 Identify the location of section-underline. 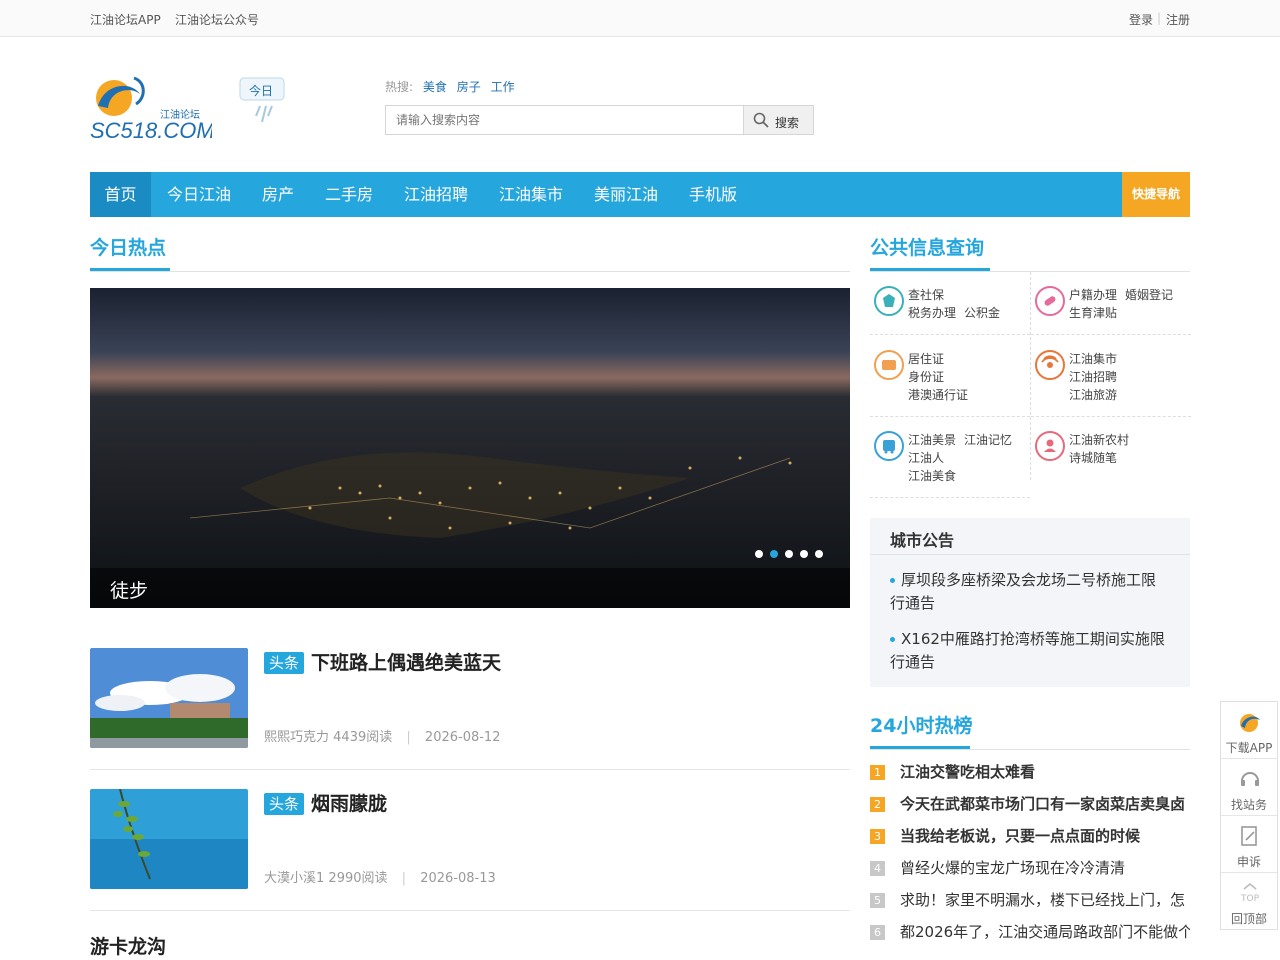
(920, 747).